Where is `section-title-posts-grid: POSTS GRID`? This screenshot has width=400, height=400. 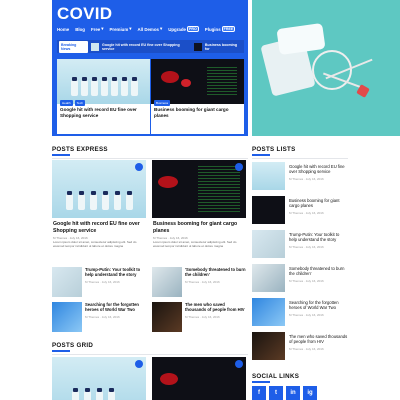 section-title-posts-grid: POSTS GRID is located at coordinates (73, 347).